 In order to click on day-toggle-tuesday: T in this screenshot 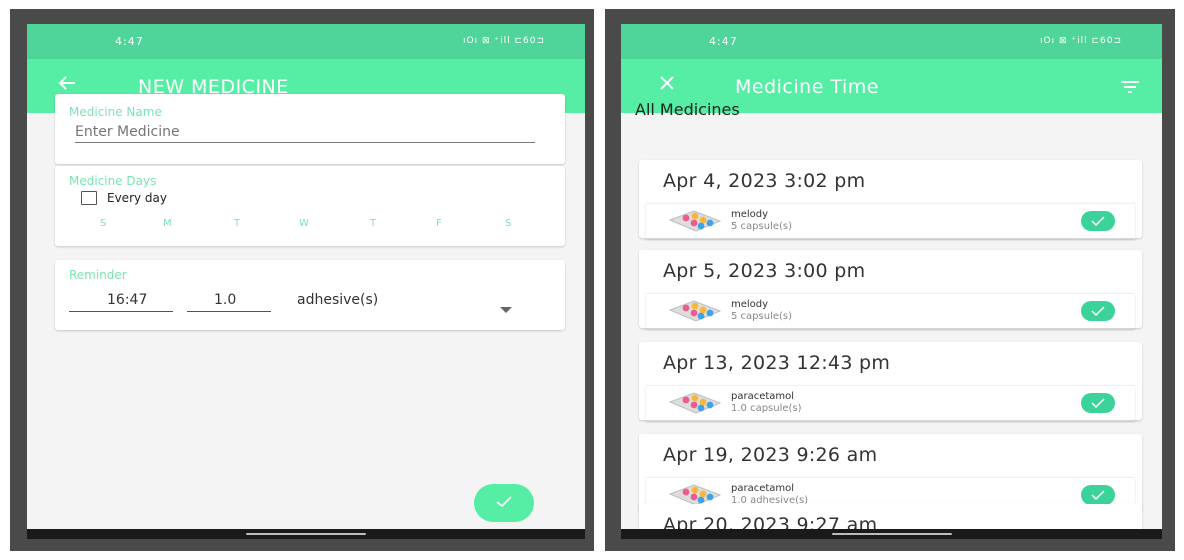, I will do `click(237, 223)`.